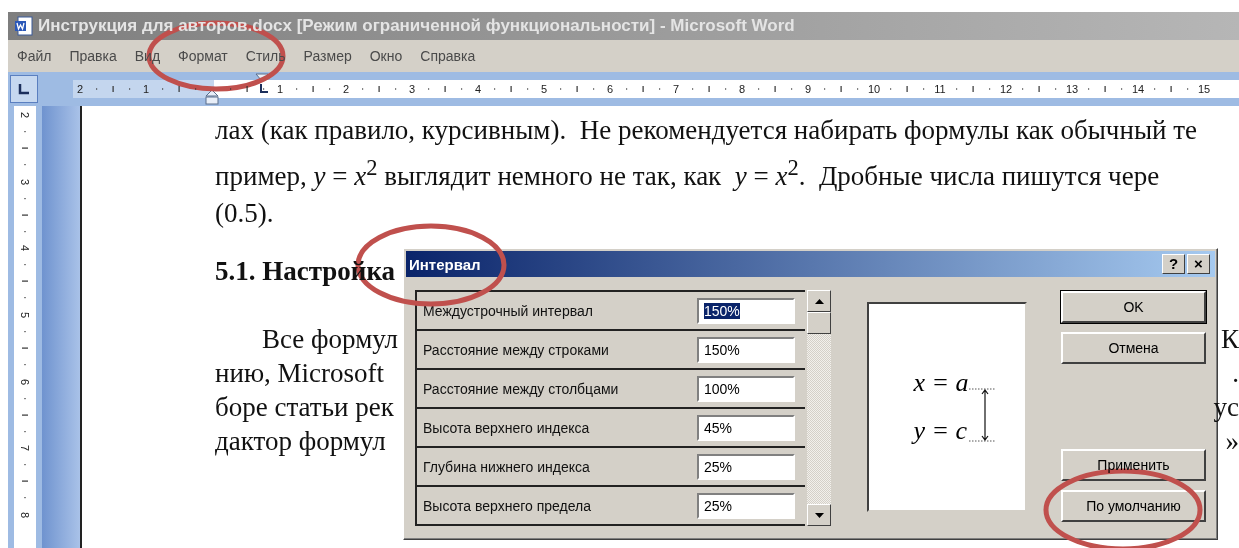 The width and height of the screenshot is (1239, 548). Describe the element at coordinates (448, 56) in the screenshot. I see `menu-item: Справка` at that location.